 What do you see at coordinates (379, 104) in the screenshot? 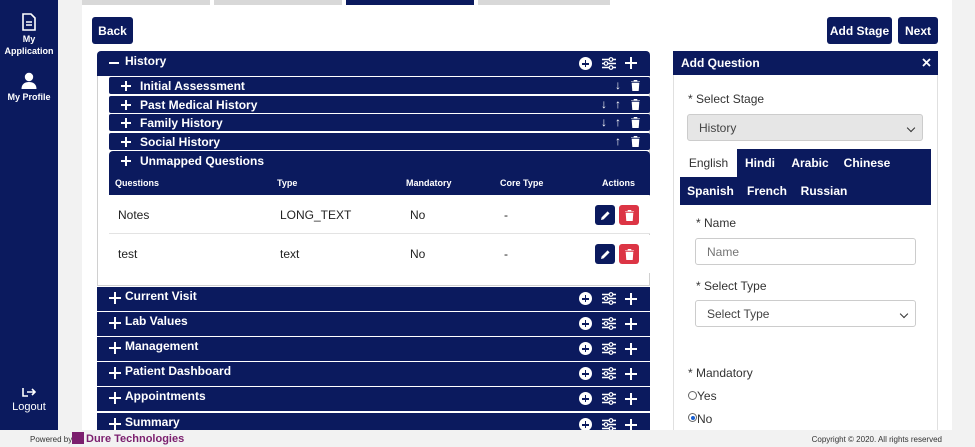
I see `subsection-past-medical-history: Past Medical History ↓ ↑` at bounding box center [379, 104].